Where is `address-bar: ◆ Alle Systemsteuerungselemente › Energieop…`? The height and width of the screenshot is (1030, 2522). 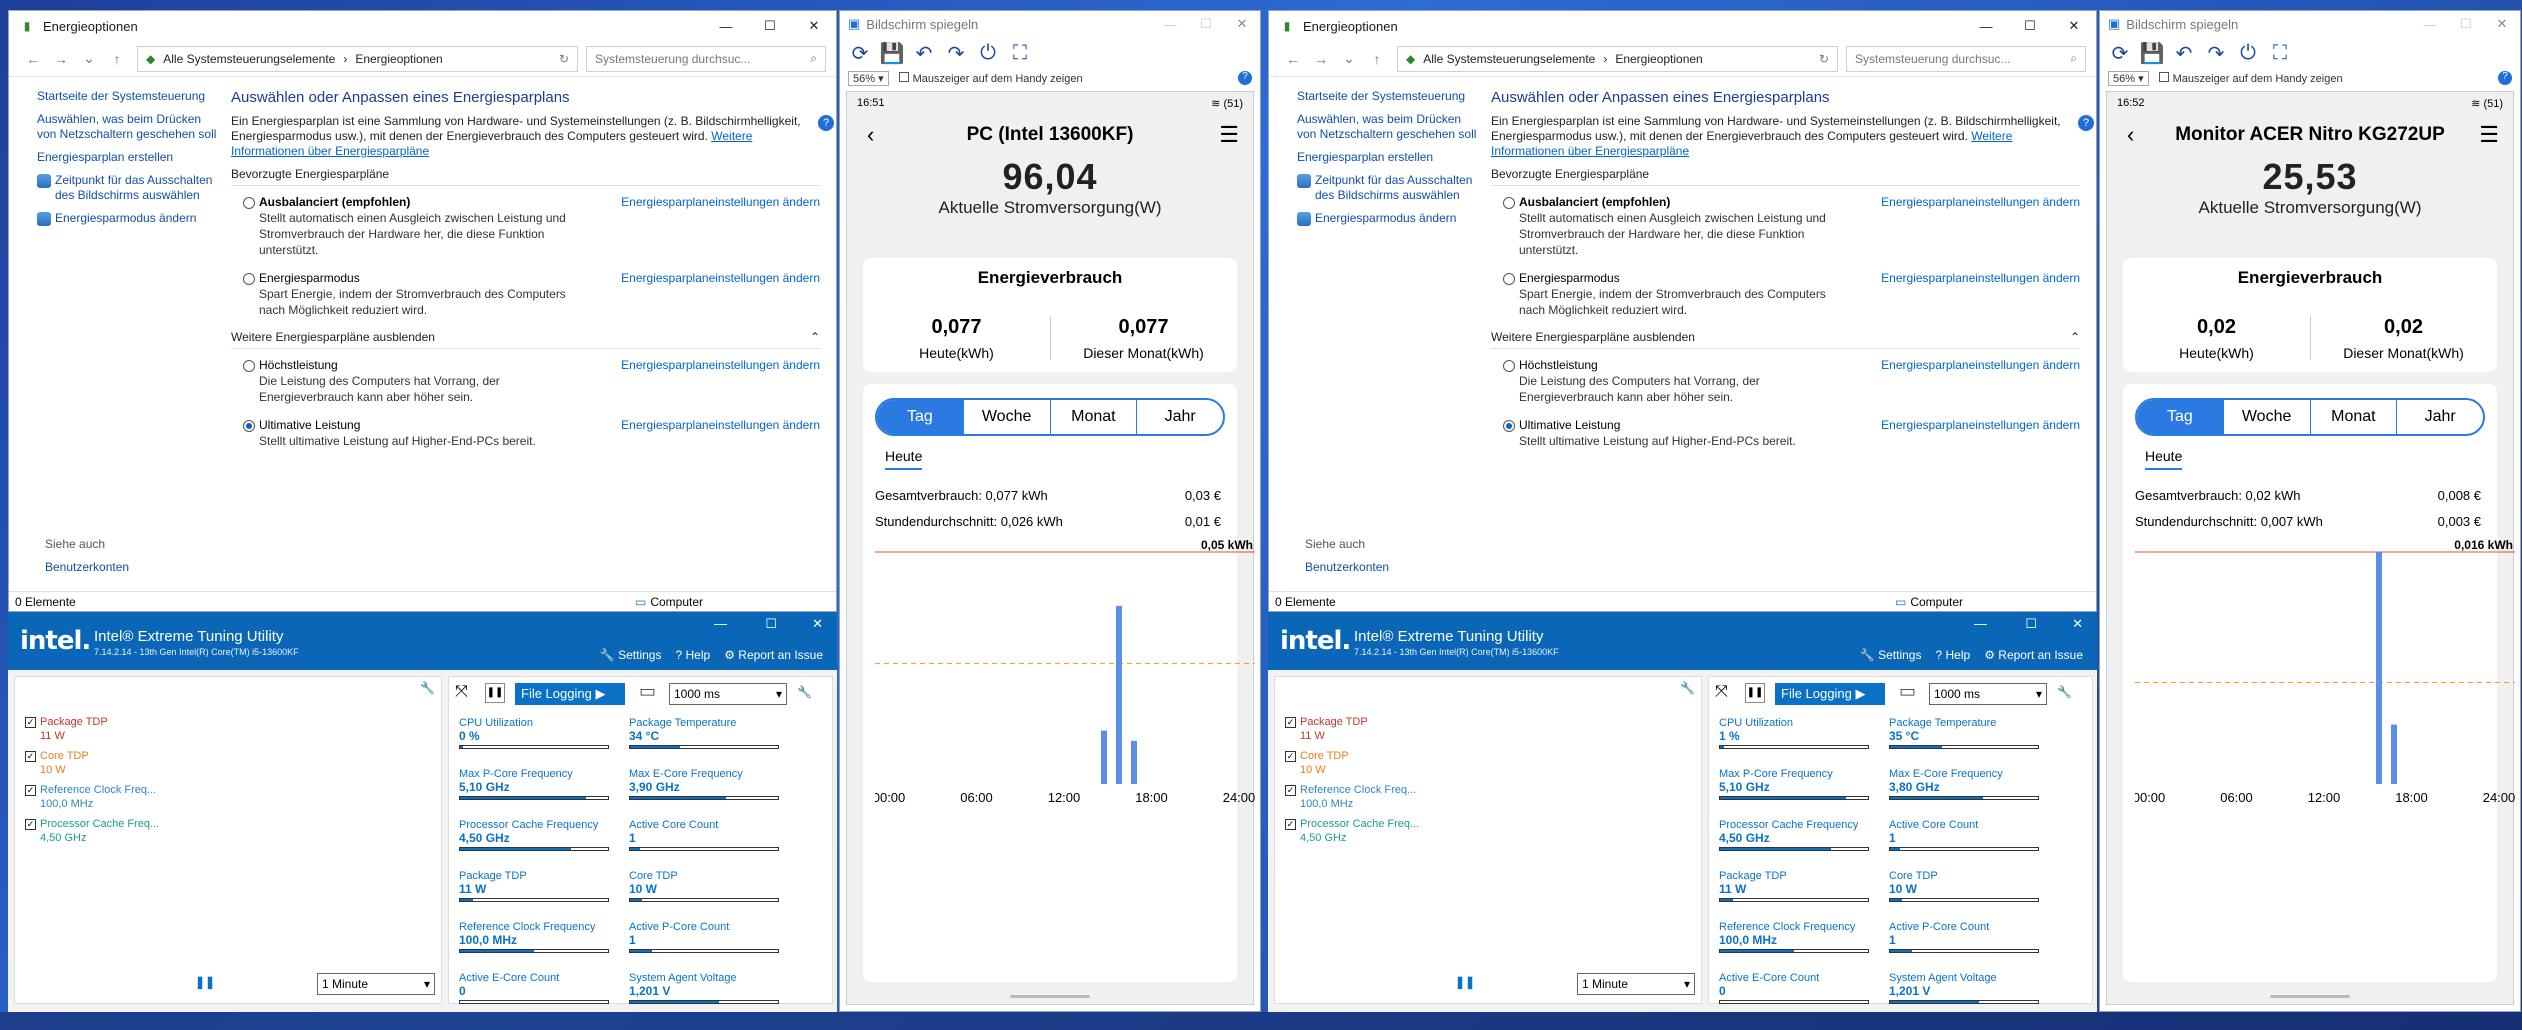
address-bar: ◆ Alle Systemsteuerungselemente › Energieop… is located at coordinates (357, 58).